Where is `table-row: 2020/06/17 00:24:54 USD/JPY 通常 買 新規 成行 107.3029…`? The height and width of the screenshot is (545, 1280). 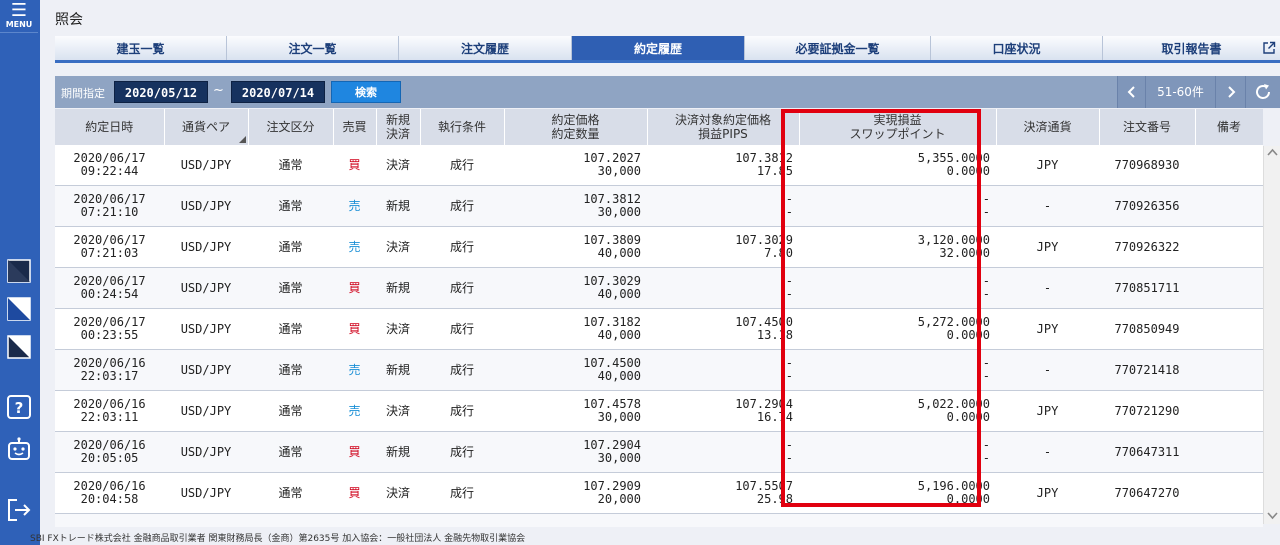
table-row: 2020/06/17 00:24:54 USD/JPY 通常 買 新規 成行 107.3029… is located at coordinates (659, 288).